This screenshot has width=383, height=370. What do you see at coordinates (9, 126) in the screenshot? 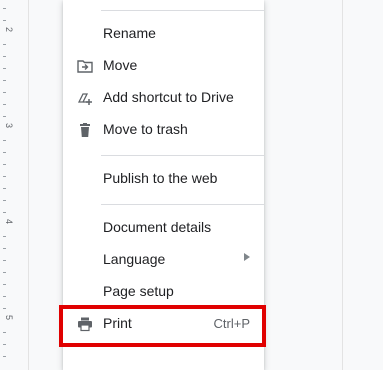
I see `ruler-label: 3` at bounding box center [9, 126].